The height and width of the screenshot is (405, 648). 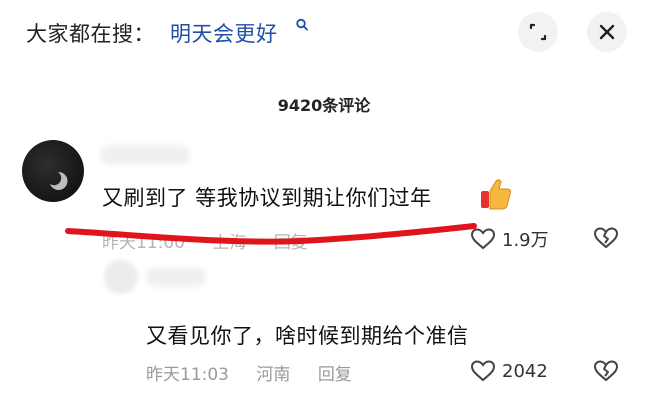 What do you see at coordinates (324, 105) in the screenshot?
I see `comment-count: 9420条评论` at bounding box center [324, 105].